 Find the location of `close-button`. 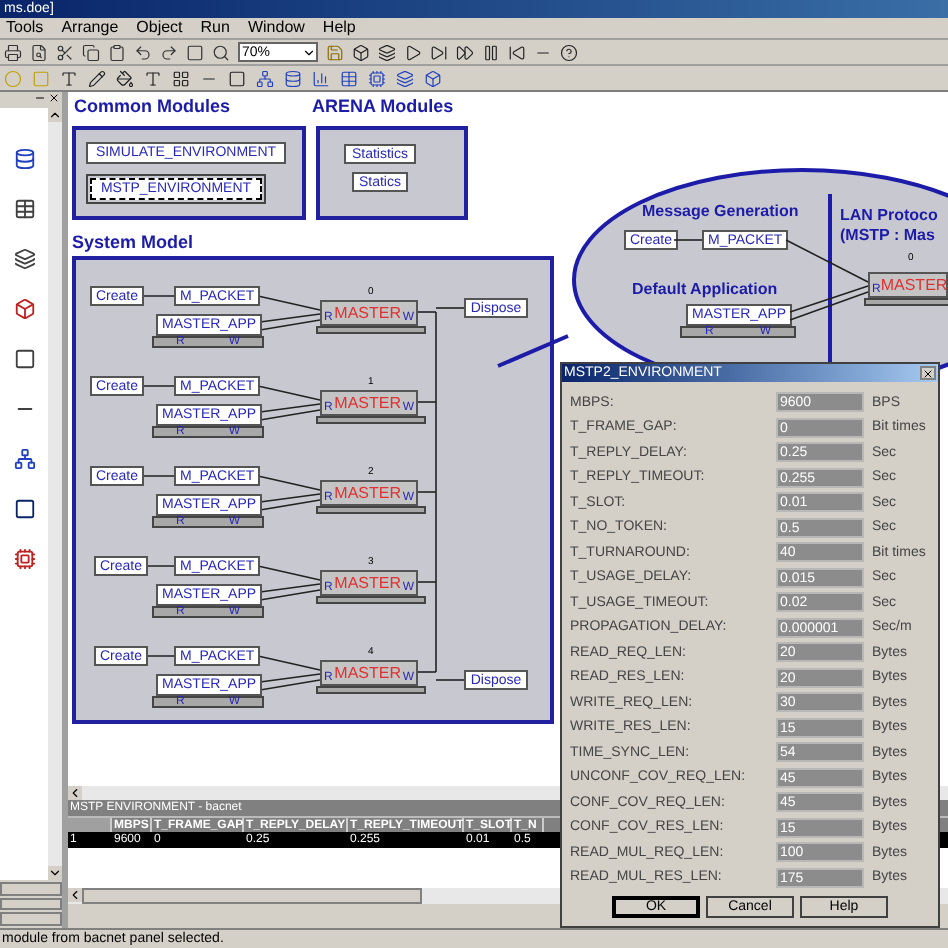

close-button is located at coordinates (928, 373).